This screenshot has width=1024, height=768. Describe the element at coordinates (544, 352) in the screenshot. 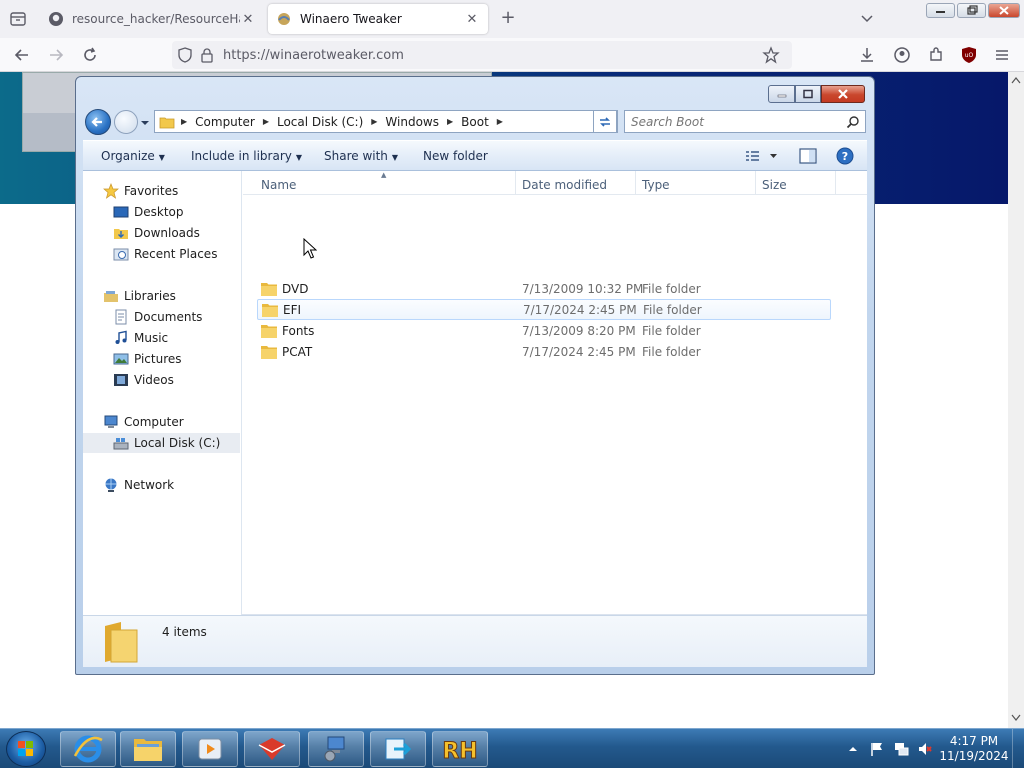

I see `file-row-pcat: PCAT 7/17/2024 2:45 PM File folder` at that location.